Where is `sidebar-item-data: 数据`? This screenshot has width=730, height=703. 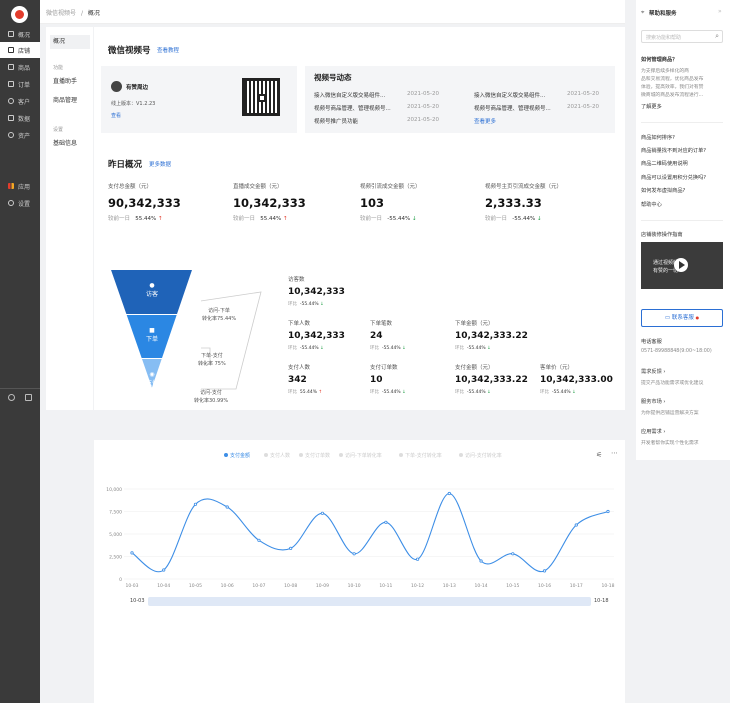 sidebar-item-data: 数据 is located at coordinates (20, 118).